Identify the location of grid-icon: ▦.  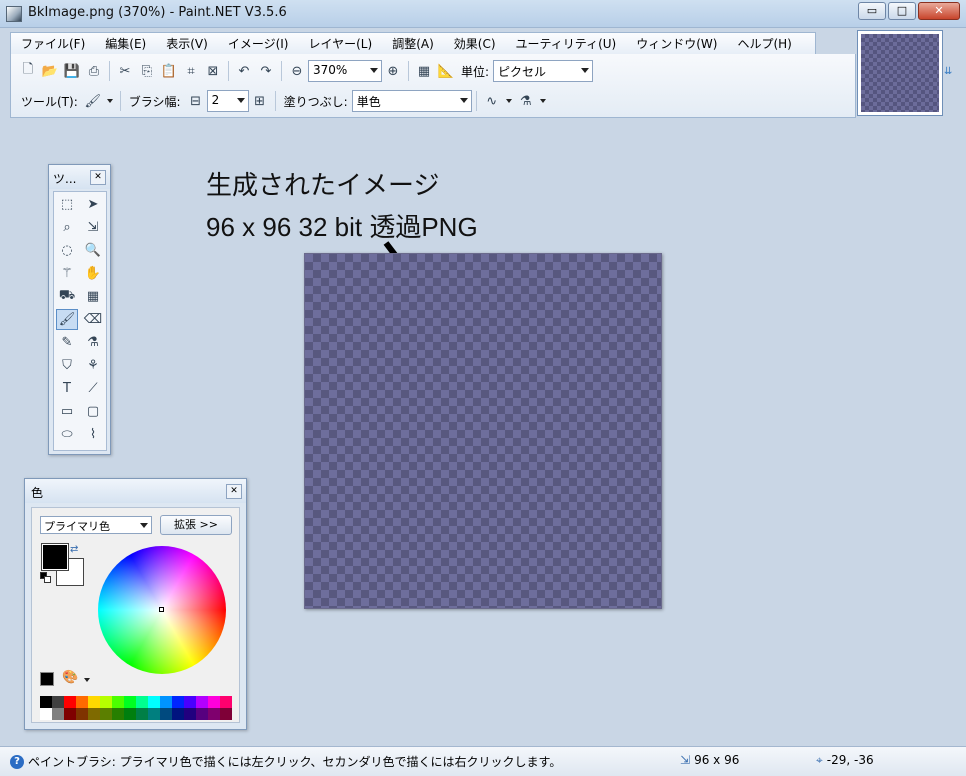
(424, 71).